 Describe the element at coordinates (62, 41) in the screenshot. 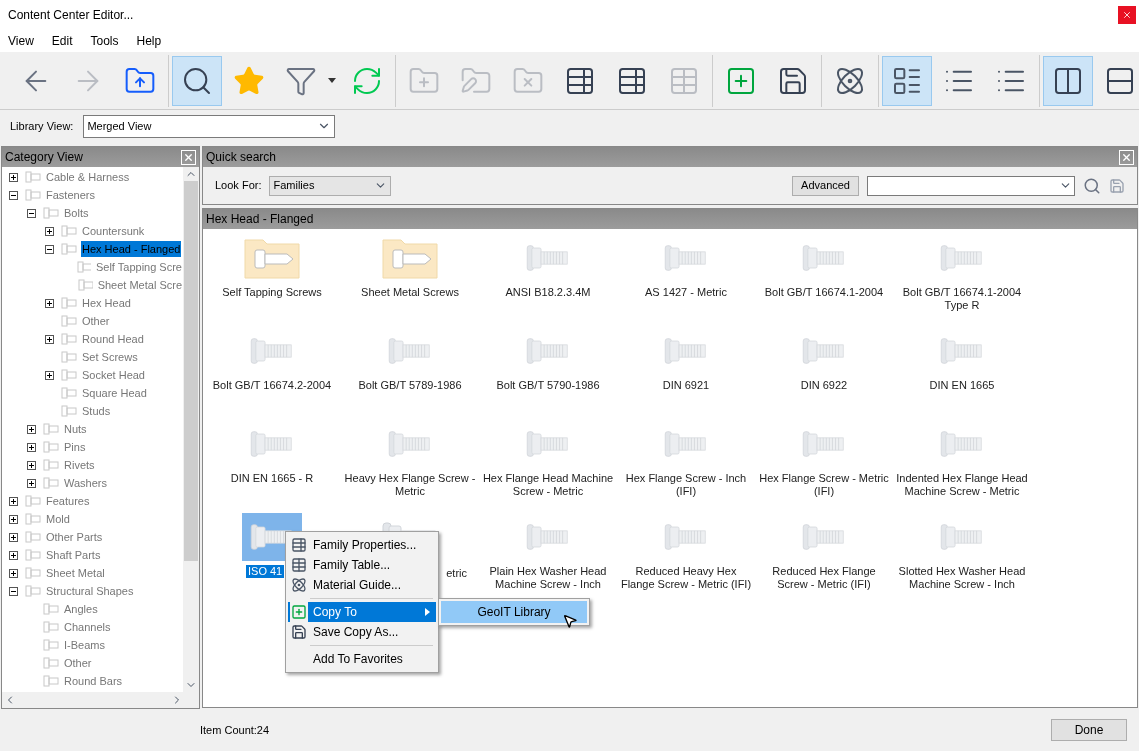

I see `menu-item: Edit` at that location.